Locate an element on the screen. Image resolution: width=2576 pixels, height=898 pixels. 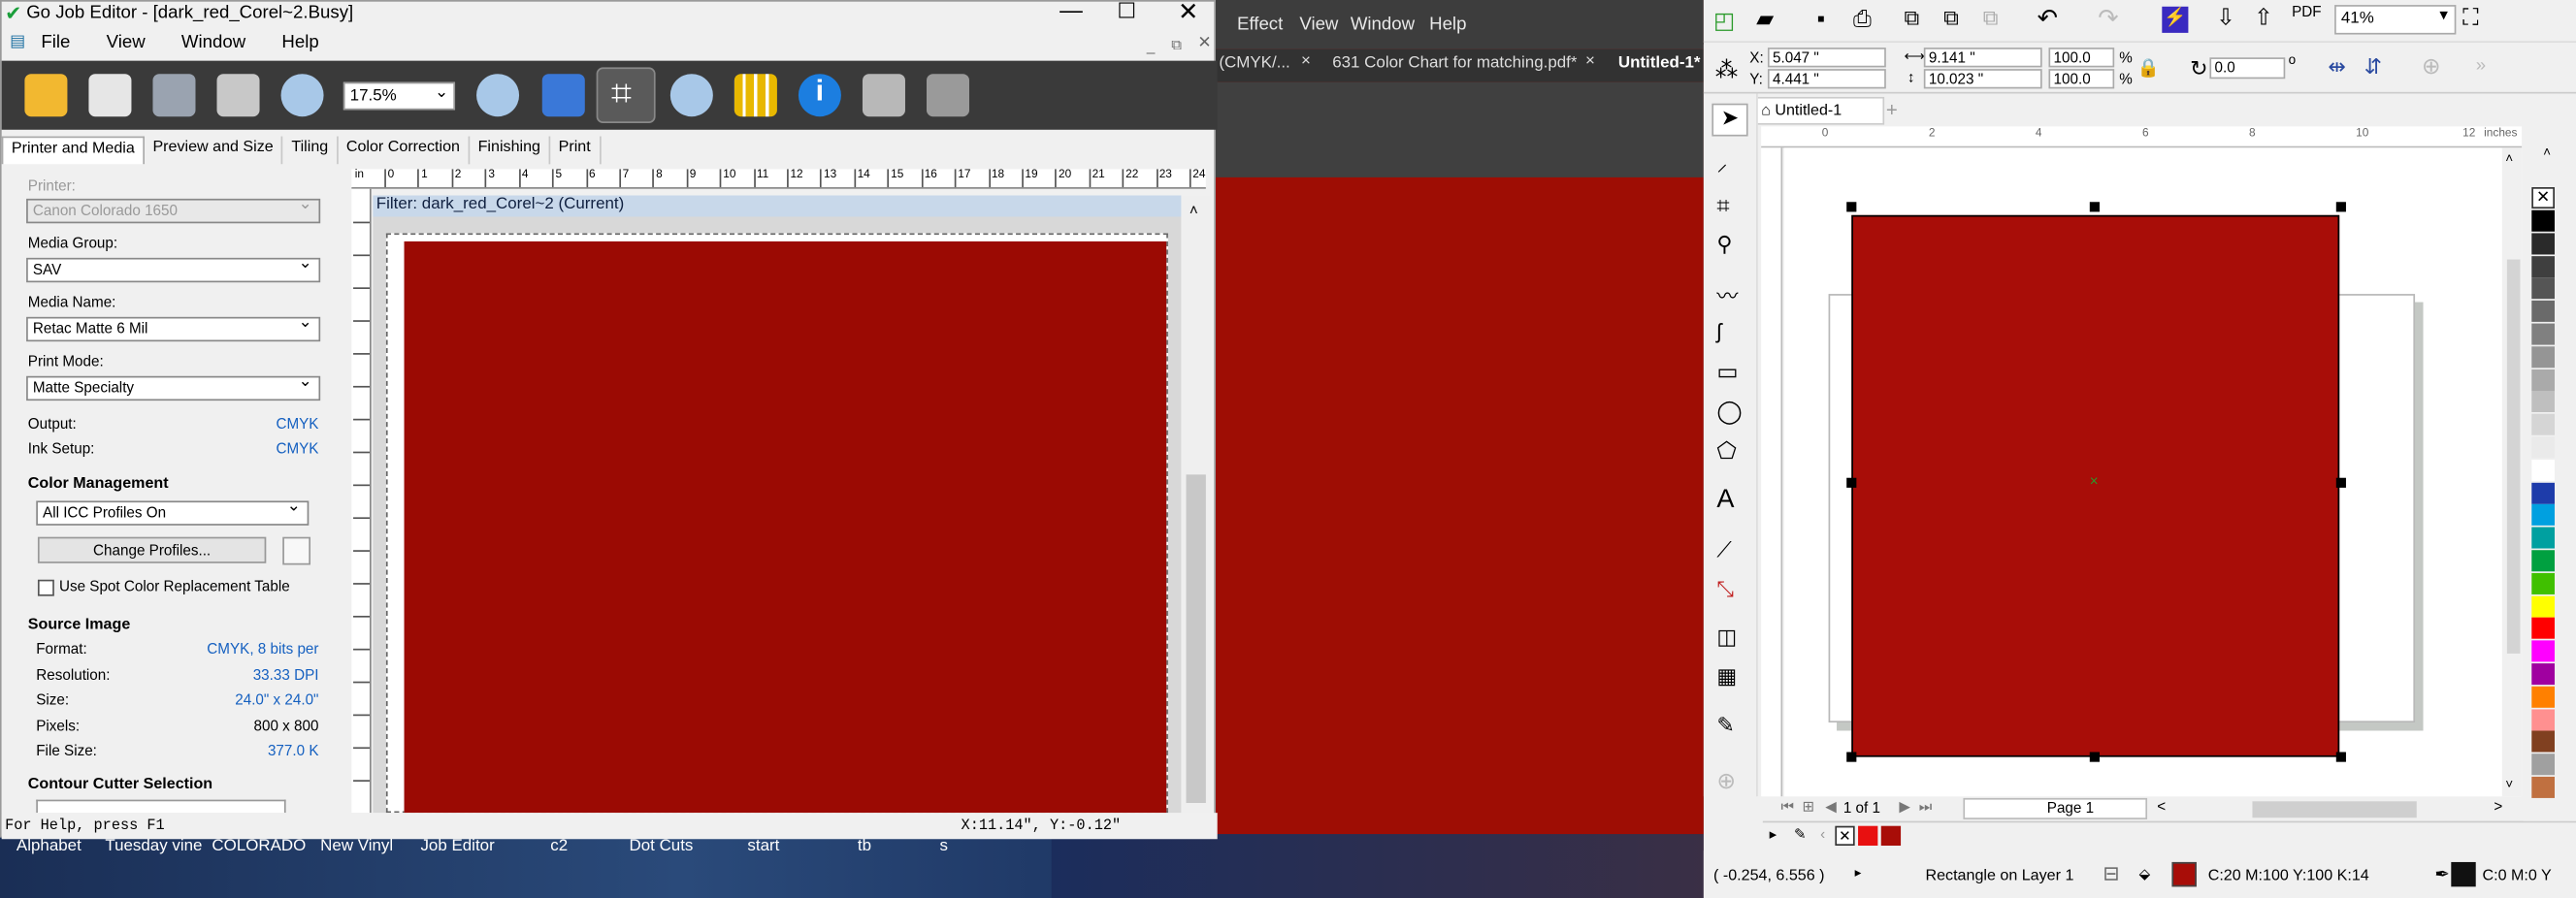
connector-tool-icon: ⤡ is located at coordinates (1725, 589).